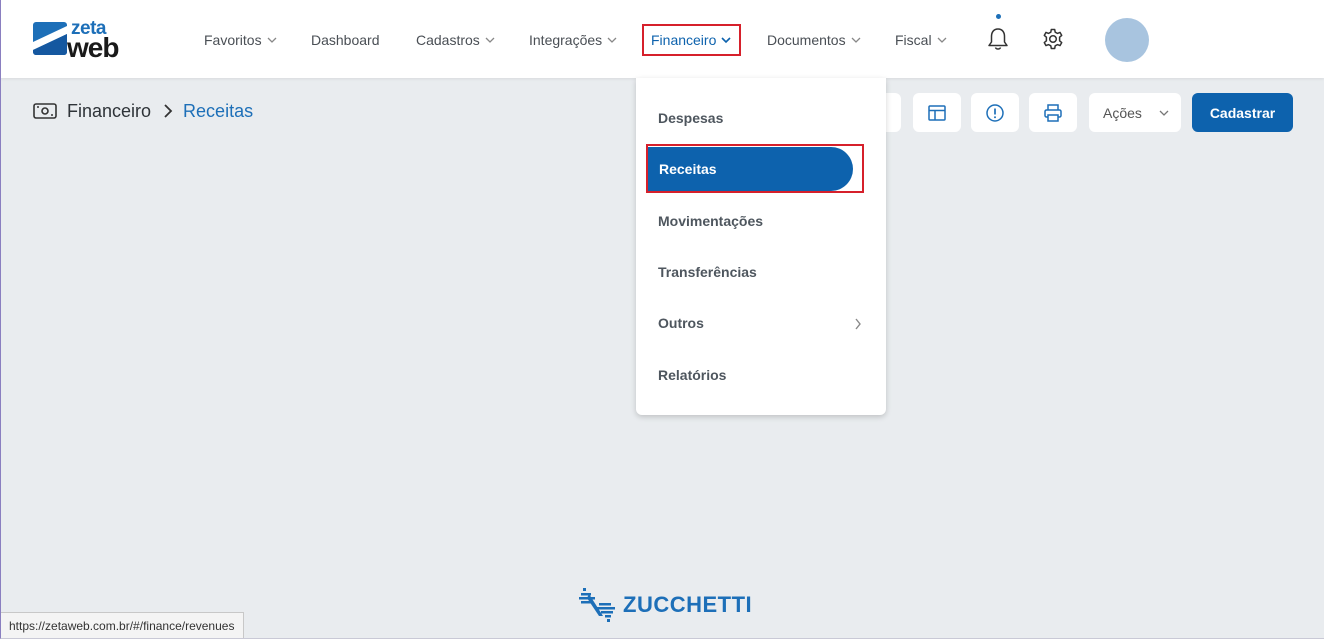 This screenshot has height=639, width=1324. I want to click on logo-mark, so click(50, 38).